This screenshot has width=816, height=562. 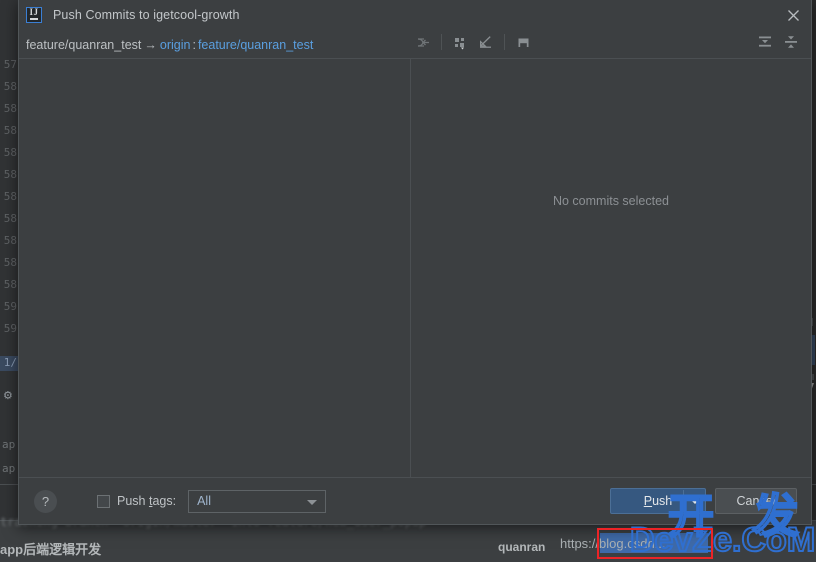 What do you see at coordinates (683, 501) in the screenshot?
I see `push-button-divider` at bounding box center [683, 501].